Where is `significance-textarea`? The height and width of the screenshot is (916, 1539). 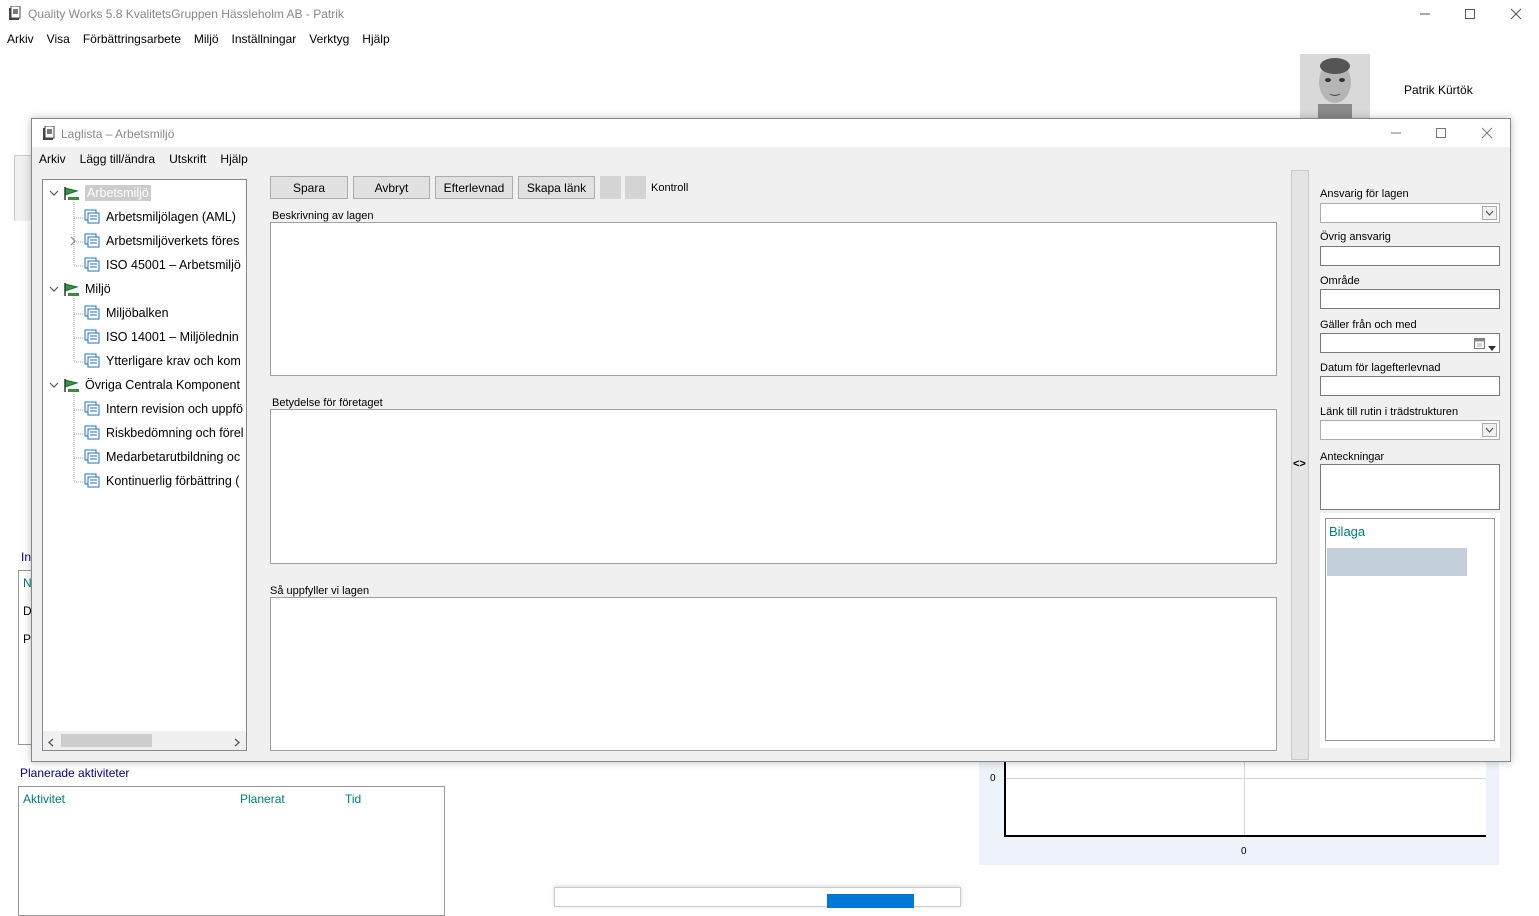 significance-textarea is located at coordinates (773, 486).